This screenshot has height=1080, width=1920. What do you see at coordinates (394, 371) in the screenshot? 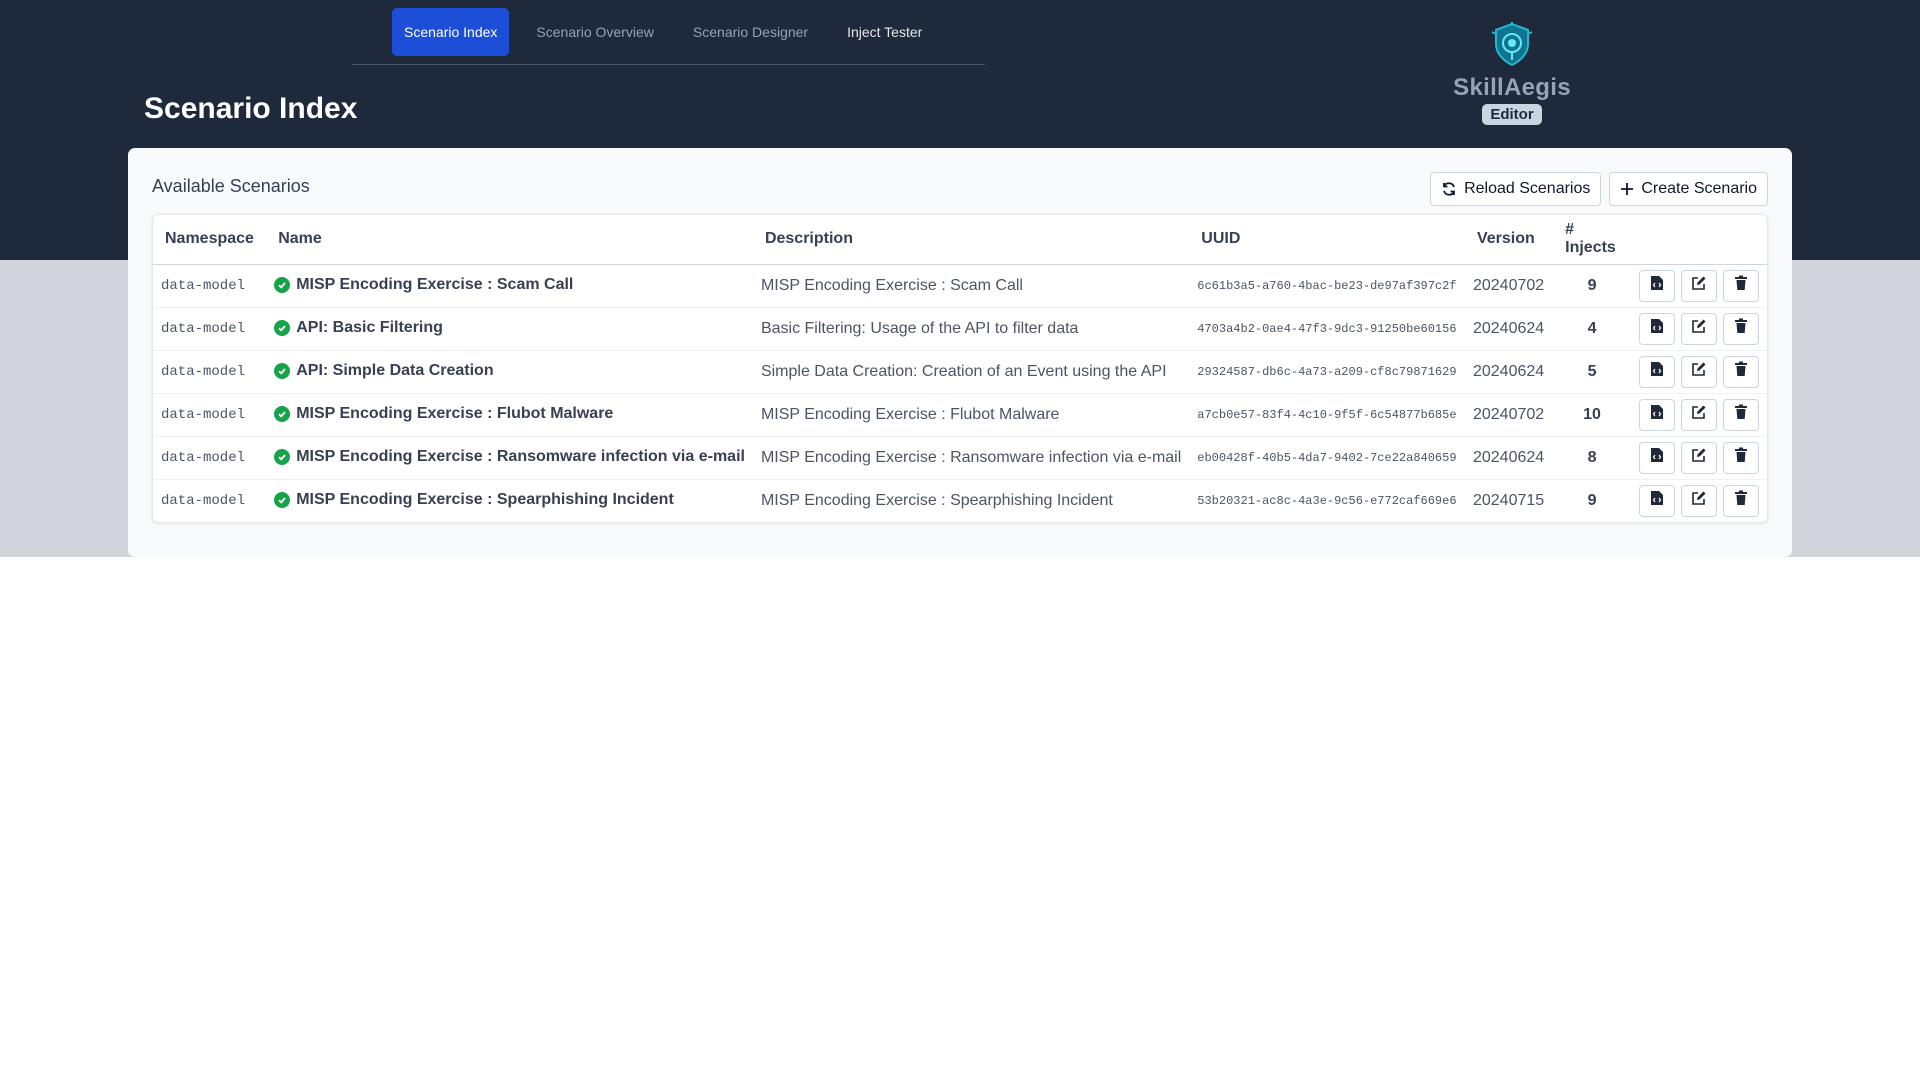
I see `row-name: API: Simple Data Creation` at bounding box center [394, 371].